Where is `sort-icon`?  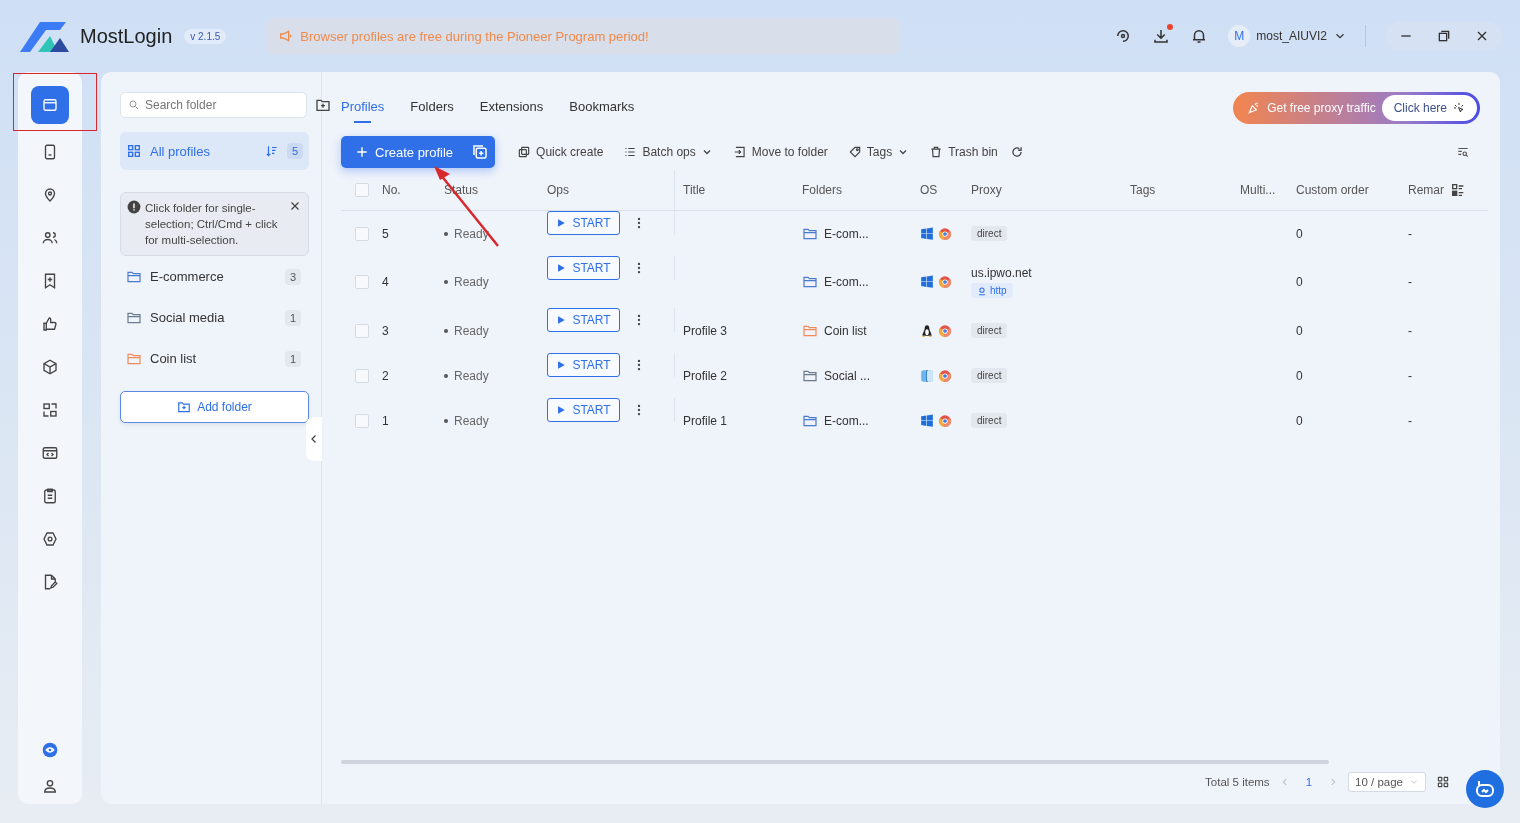 sort-icon is located at coordinates (271, 151).